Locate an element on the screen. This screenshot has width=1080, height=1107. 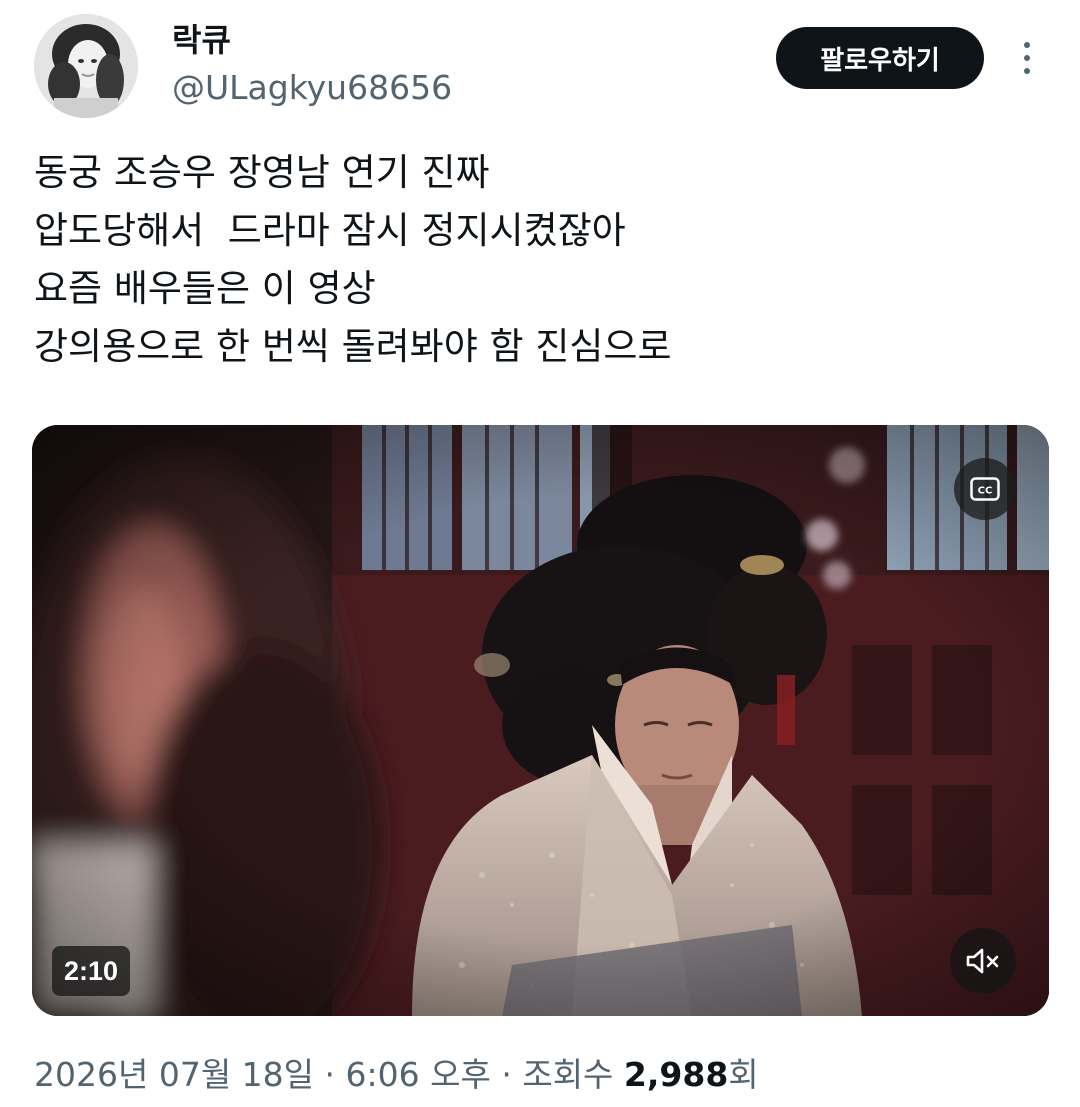
volume-muted-icon is located at coordinates (982, 961).